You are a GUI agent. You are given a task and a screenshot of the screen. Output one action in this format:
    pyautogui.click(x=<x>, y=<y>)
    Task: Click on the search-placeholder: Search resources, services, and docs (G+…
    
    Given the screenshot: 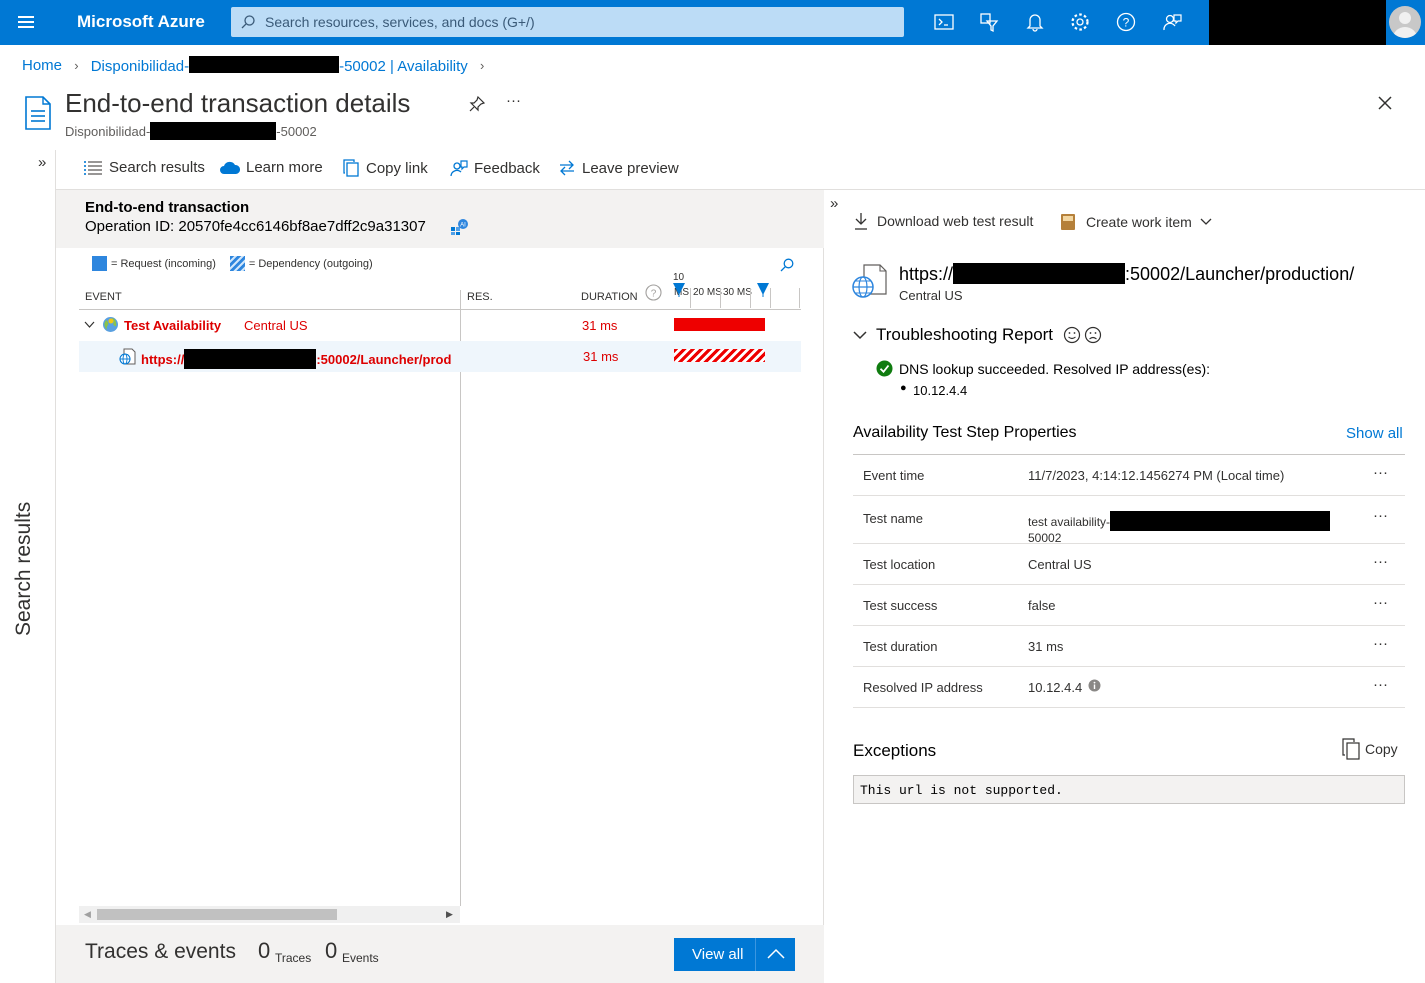 What is the action you would take?
    pyautogui.click(x=400, y=22)
    